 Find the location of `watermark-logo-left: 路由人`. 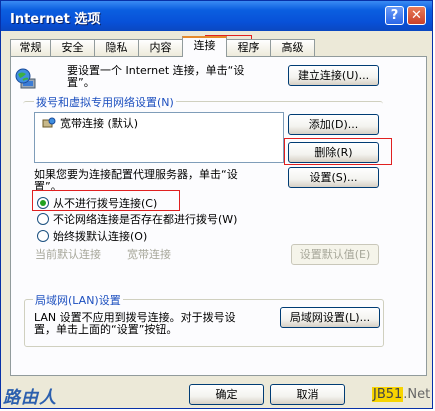

watermark-logo-left: 路由人 is located at coordinates (30, 398).